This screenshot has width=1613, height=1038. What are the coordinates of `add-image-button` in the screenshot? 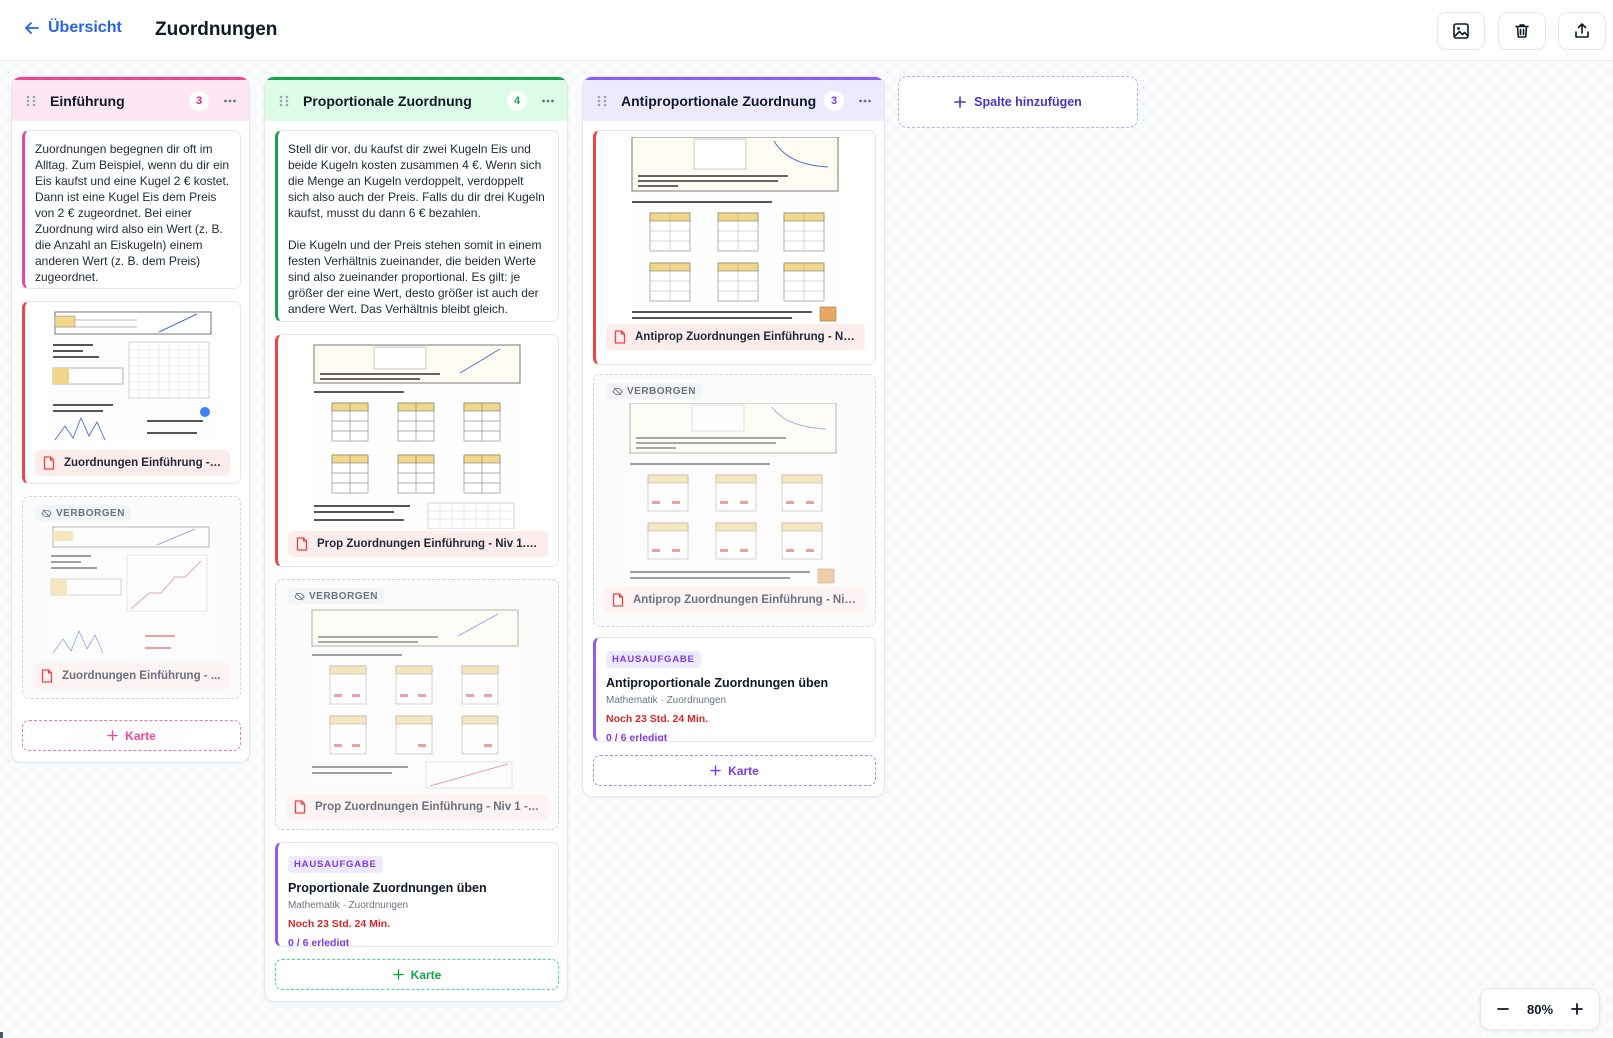 It's located at (1461, 31).